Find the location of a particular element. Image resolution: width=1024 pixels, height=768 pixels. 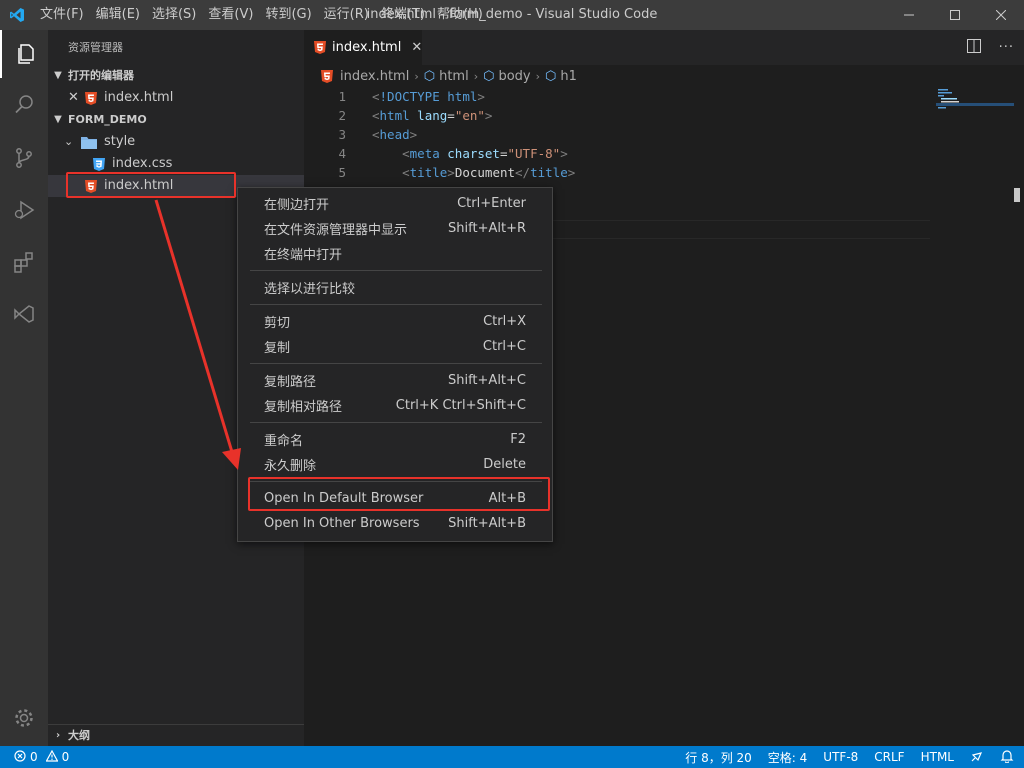

breadcrumb-file: index.html is located at coordinates (374, 76).